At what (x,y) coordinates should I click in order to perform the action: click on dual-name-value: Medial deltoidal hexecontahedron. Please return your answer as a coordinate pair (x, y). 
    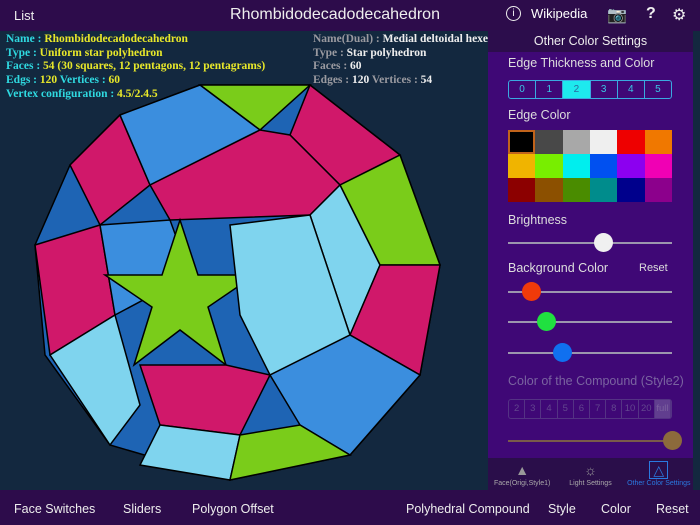
    Looking at the image, I should click on (435, 39).